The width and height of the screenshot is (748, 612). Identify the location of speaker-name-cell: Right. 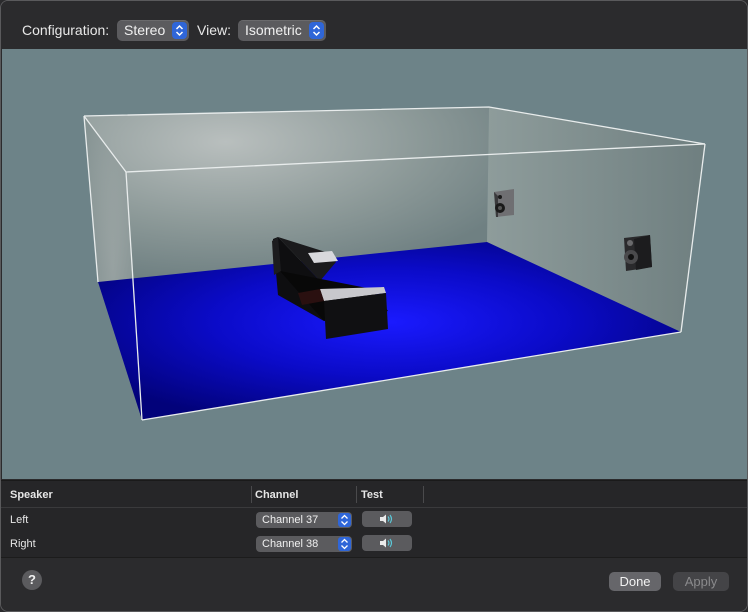
(23, 544).